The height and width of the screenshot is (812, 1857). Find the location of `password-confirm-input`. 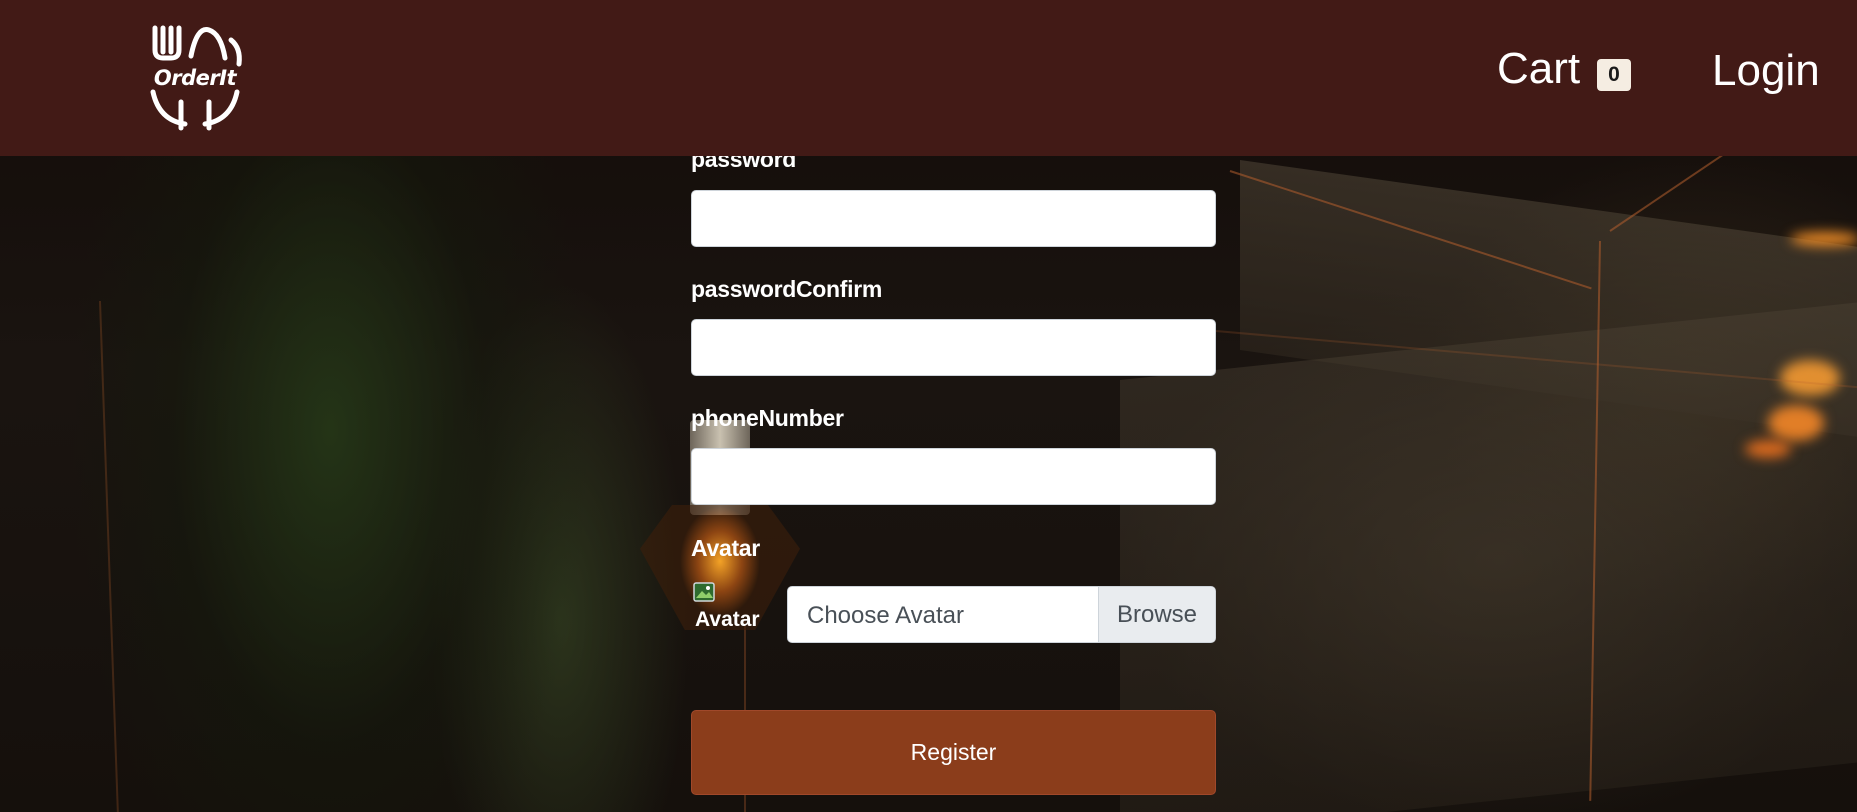

password-confirm-input is located at coordinates (953, 347).